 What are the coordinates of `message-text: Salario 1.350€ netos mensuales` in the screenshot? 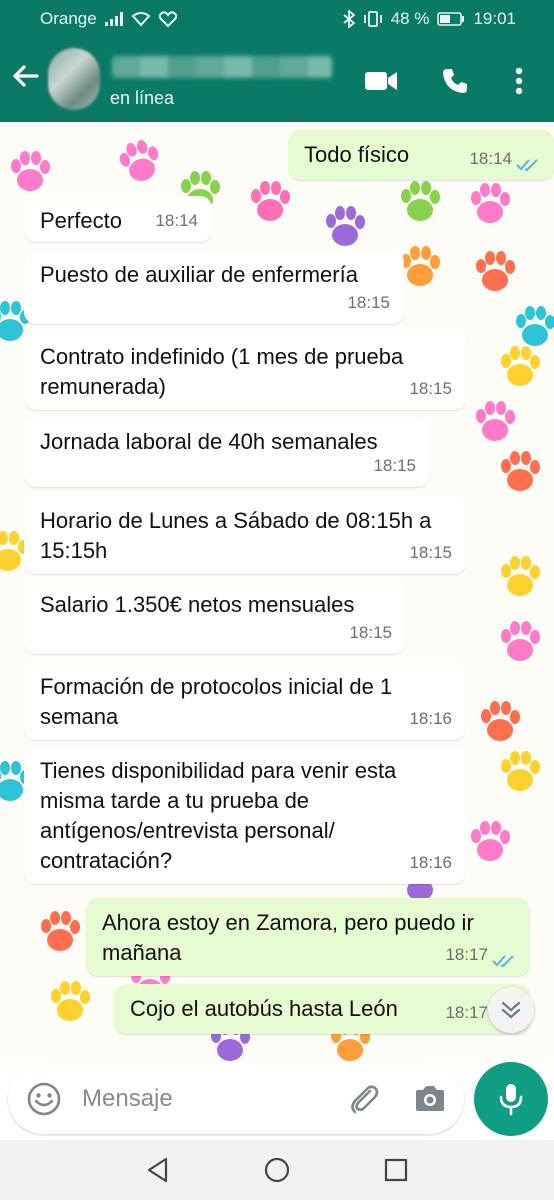 It's located at (197, 604).